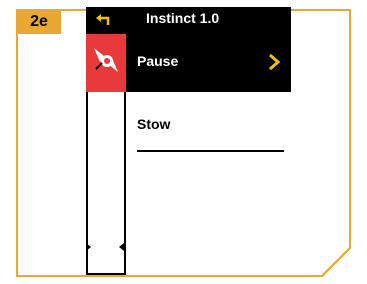 This screenshot has width=367, height=284. What do you see at coordinates (103, 20) in the screenshot?
I see `back-arrow-icon` at bounding box center [103, 20].